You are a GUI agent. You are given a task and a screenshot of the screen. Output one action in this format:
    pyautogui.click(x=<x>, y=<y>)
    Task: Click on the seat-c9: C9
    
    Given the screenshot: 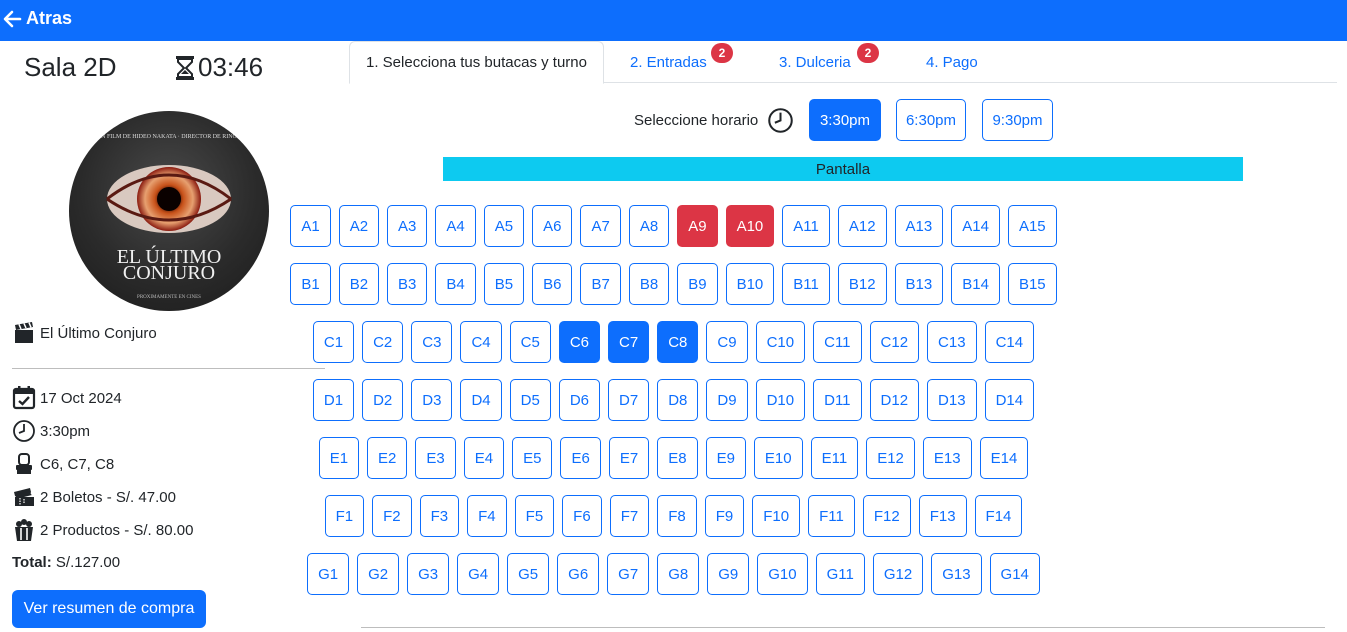 What is the action you would take?
    pyautogui.click(x=727, y=342)
    